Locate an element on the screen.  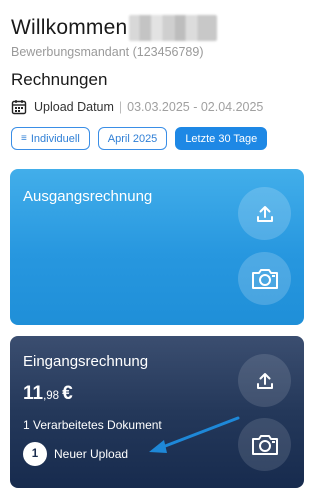
invoice-total: 11,98 € is located at coordinates (48, 394).